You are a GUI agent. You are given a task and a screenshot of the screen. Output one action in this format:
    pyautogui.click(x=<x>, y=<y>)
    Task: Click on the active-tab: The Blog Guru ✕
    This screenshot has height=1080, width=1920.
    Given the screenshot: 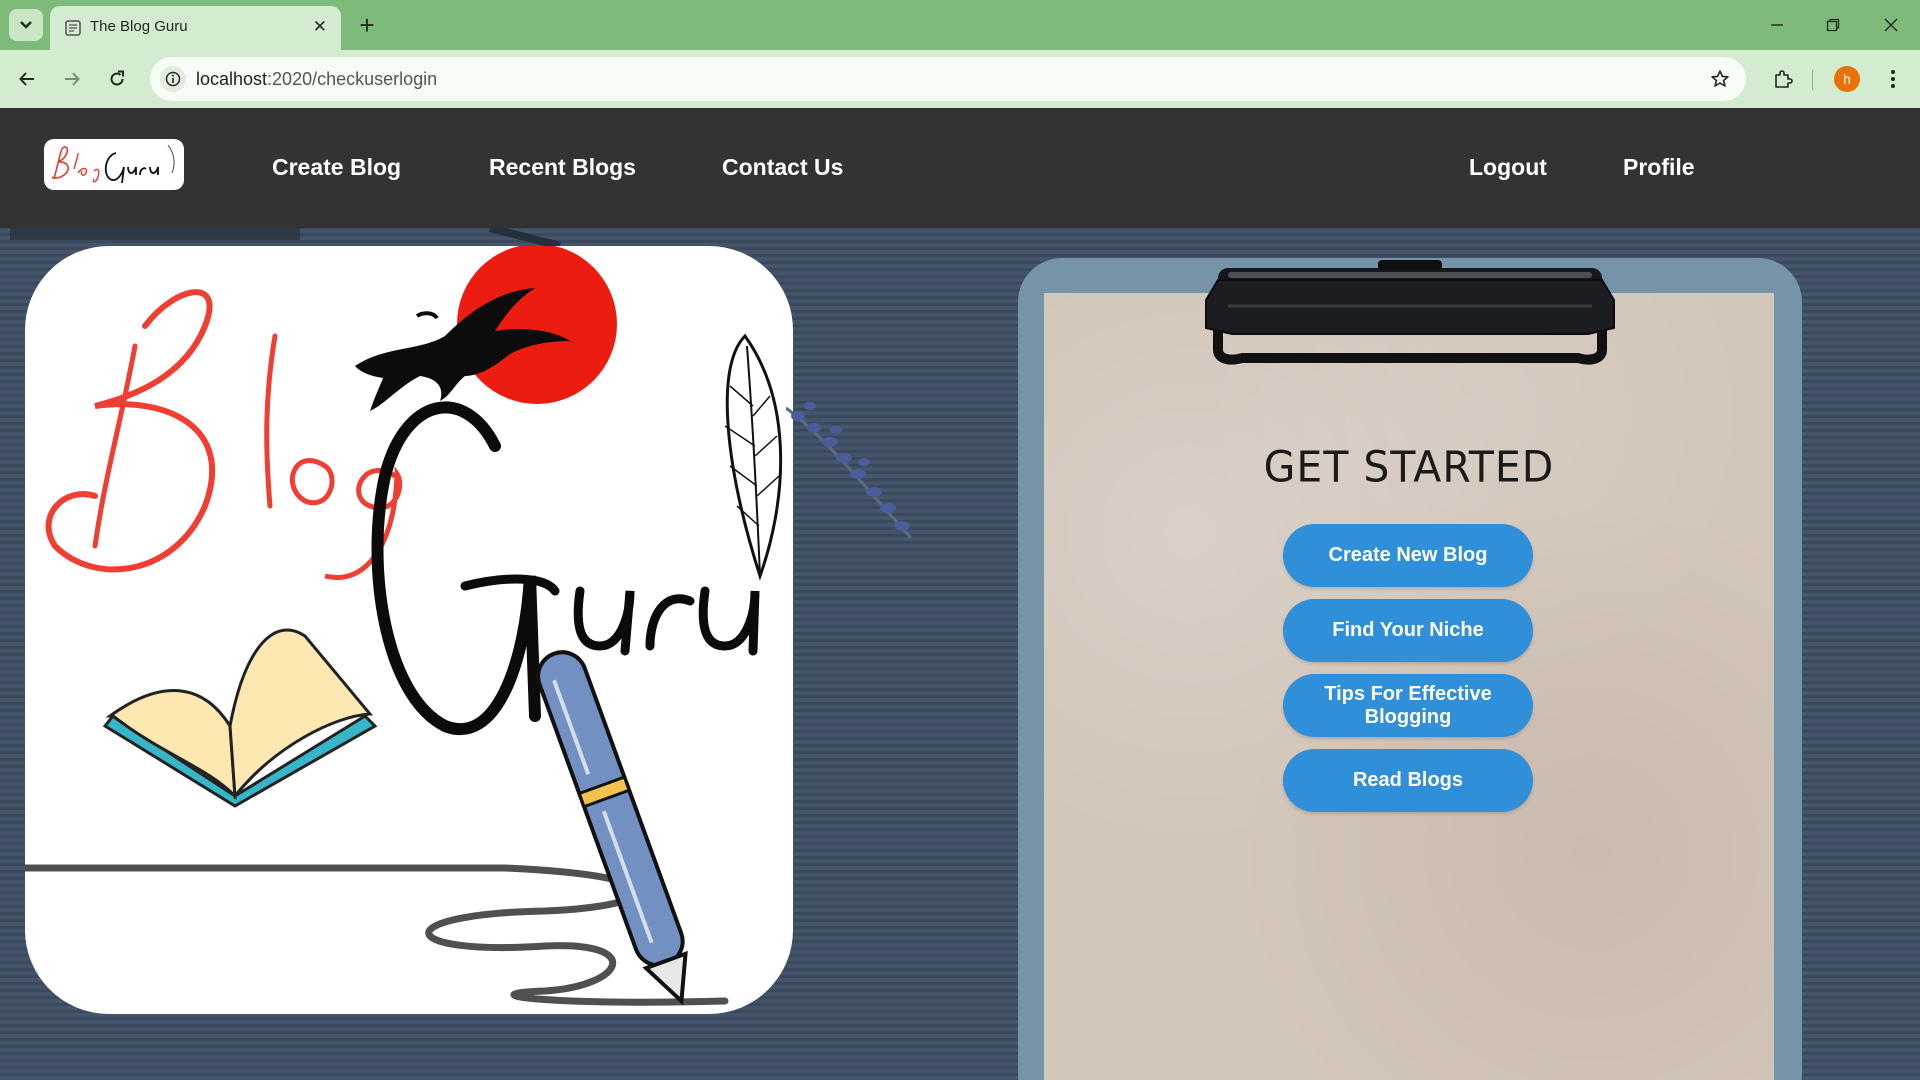 What is the action you would take?
    pyautogui.click(x=195, y=28)
    